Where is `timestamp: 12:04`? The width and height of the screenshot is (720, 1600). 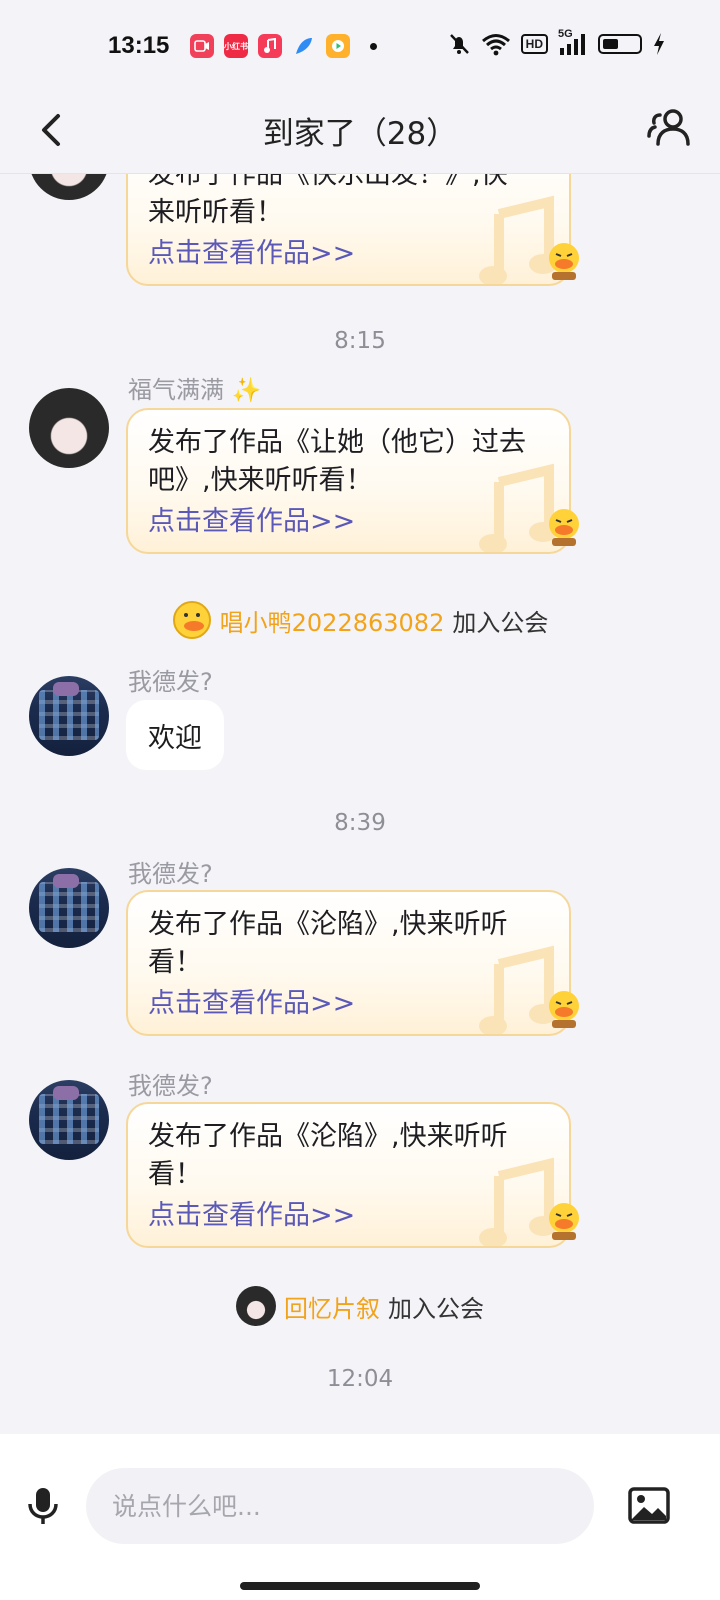 timestamp: 12:04 is located at coordinates (360, 1379).